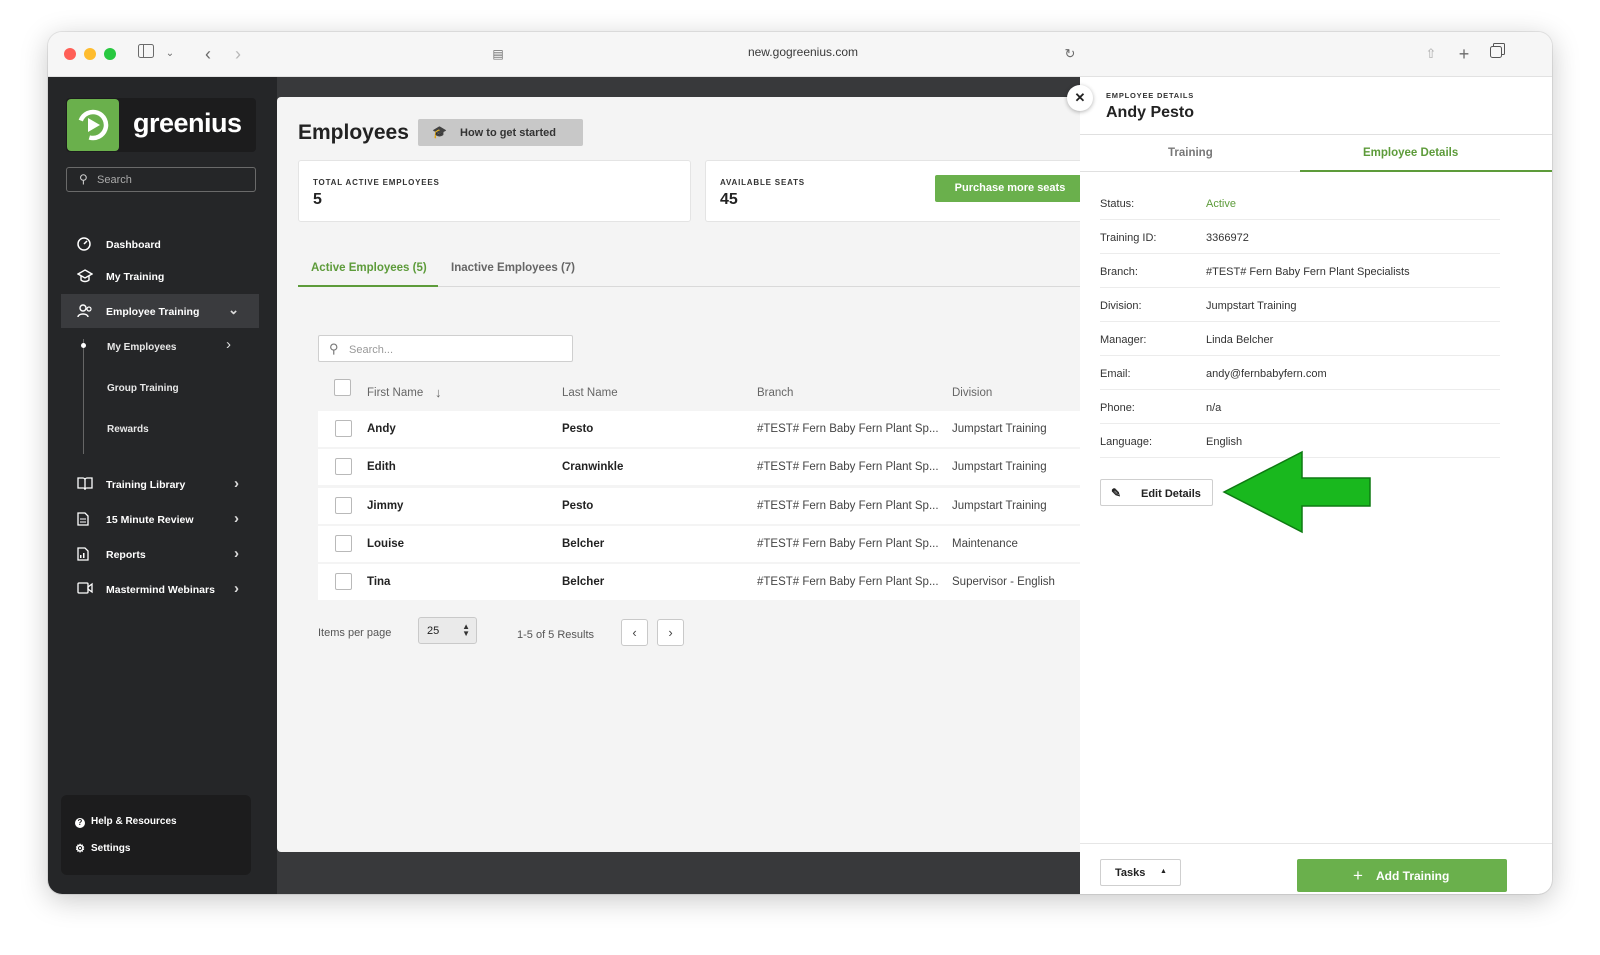 The width and height of the screenshot is (1600, 955). Describe the element at coordinates (438, 392) in the screenshot. I see `sort-down-icon: ↓` at that location.